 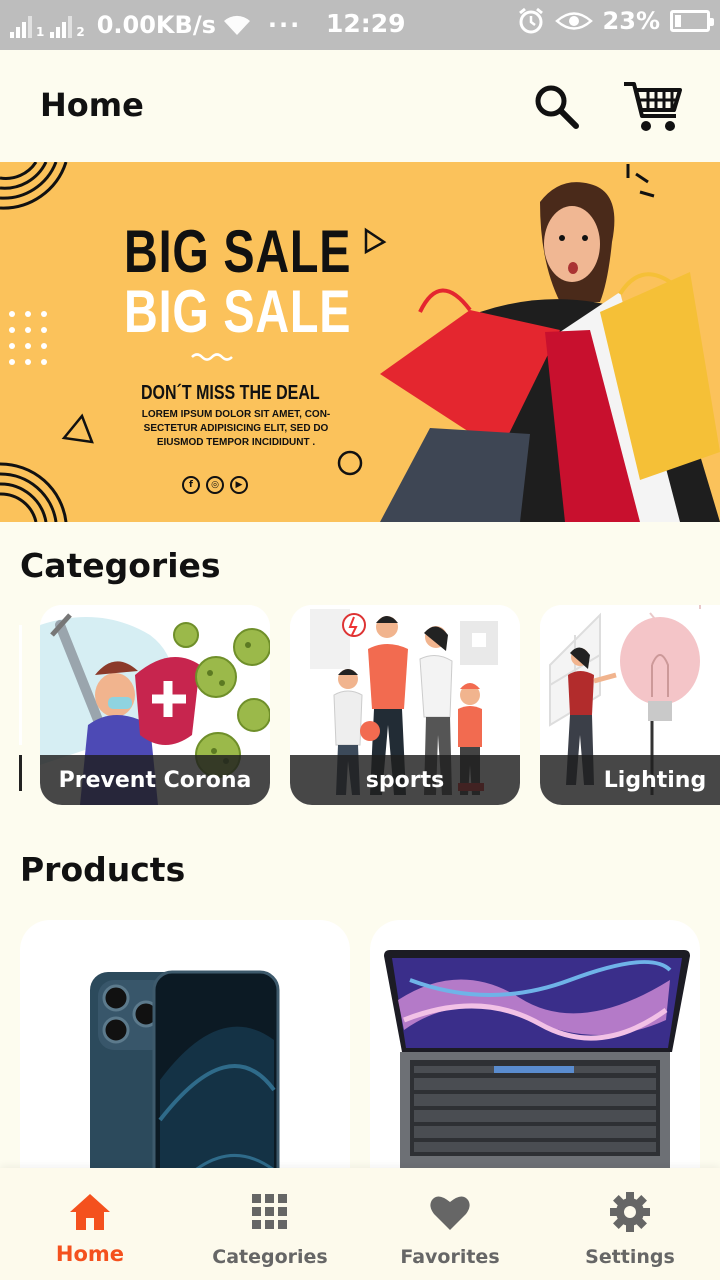 I want to click on grid-icon, so click(x=269, y=1211).